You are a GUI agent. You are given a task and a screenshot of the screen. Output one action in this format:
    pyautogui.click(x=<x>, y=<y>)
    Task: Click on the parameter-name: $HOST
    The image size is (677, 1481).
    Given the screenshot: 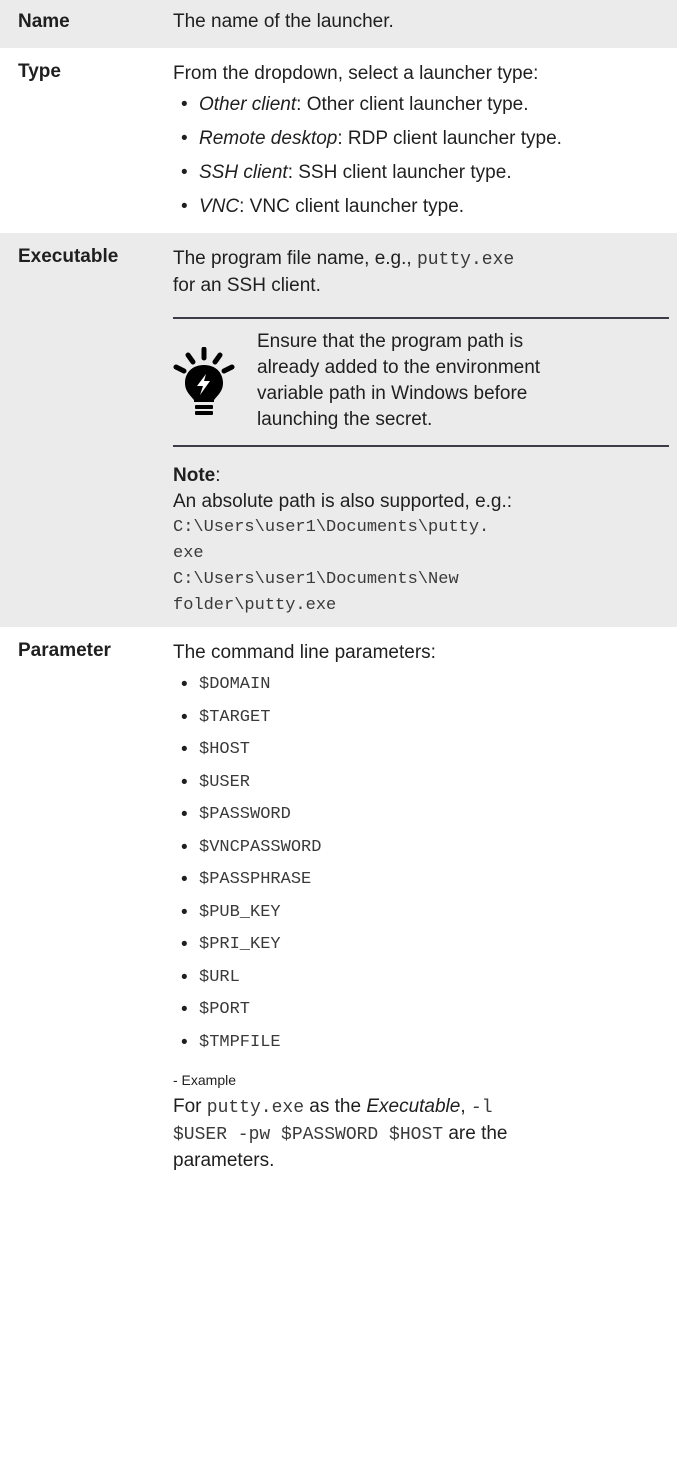 What is the action you would take?
    pyautogui.click(x=225, y=749)
    